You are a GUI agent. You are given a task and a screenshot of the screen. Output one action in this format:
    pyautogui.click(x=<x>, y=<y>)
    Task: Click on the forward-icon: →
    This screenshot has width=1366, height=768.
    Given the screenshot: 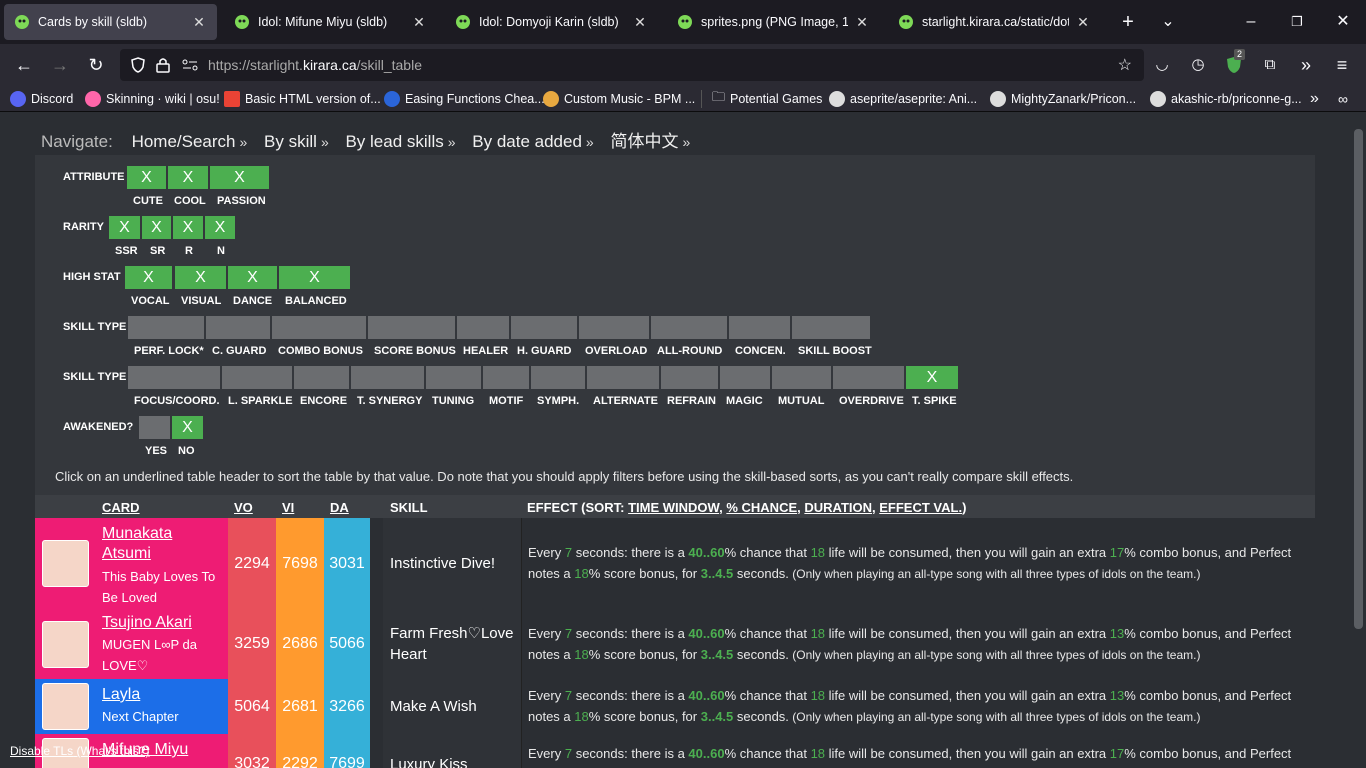 What is the action you would take?
    pyautogui.click(x=60, y=65)
    